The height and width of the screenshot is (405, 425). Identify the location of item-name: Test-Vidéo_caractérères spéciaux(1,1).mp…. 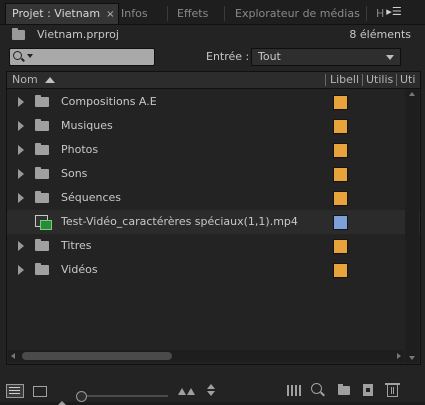
(179, 221).